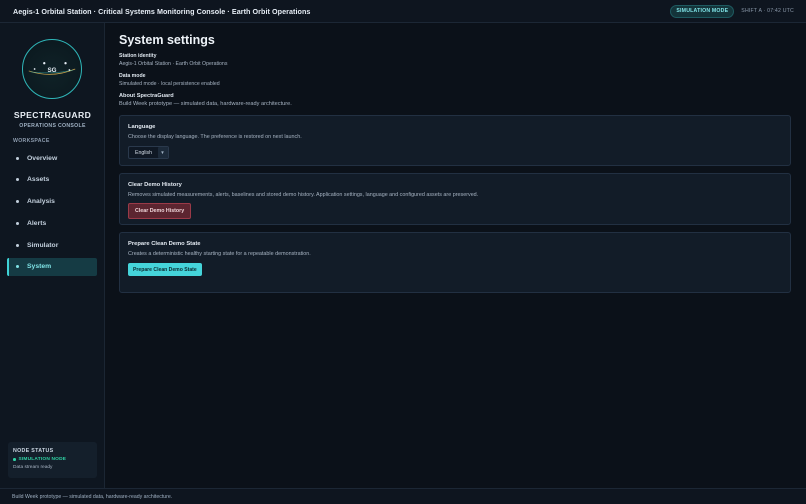 This screenshot has width=806, height=504. What do you see at coordinates (52, 223) in the screenshot?
I see `sidebar-item-alerts: Alerts` at bounding box center [52, 223].